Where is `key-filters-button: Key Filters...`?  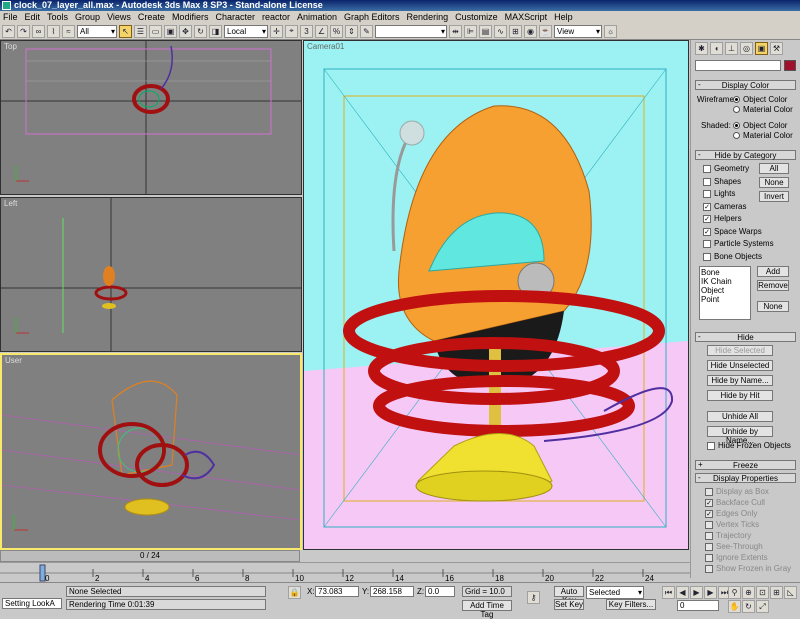
key-filters-button: Key Filters... is located at coordinates (631, 604).